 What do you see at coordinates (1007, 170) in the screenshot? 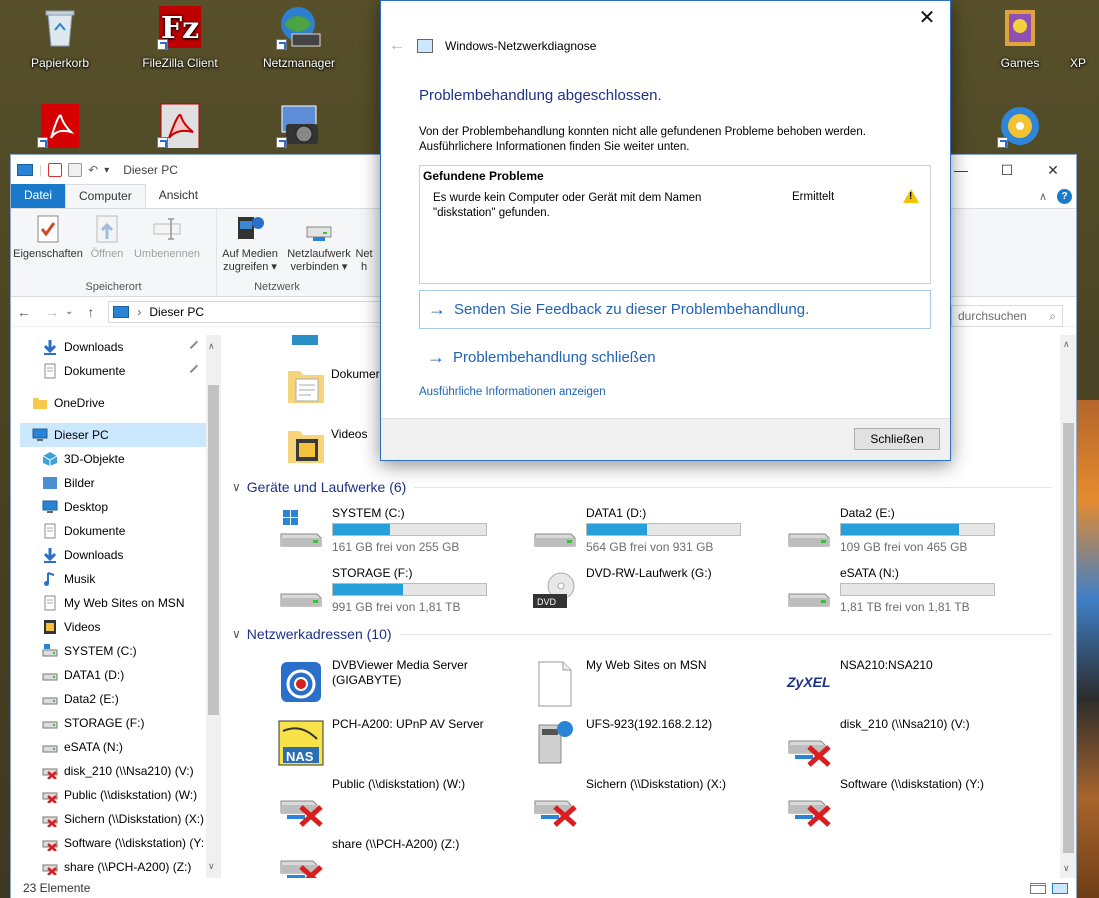
I see `maximize-button: ☐` at bounding box center [1007, 170].